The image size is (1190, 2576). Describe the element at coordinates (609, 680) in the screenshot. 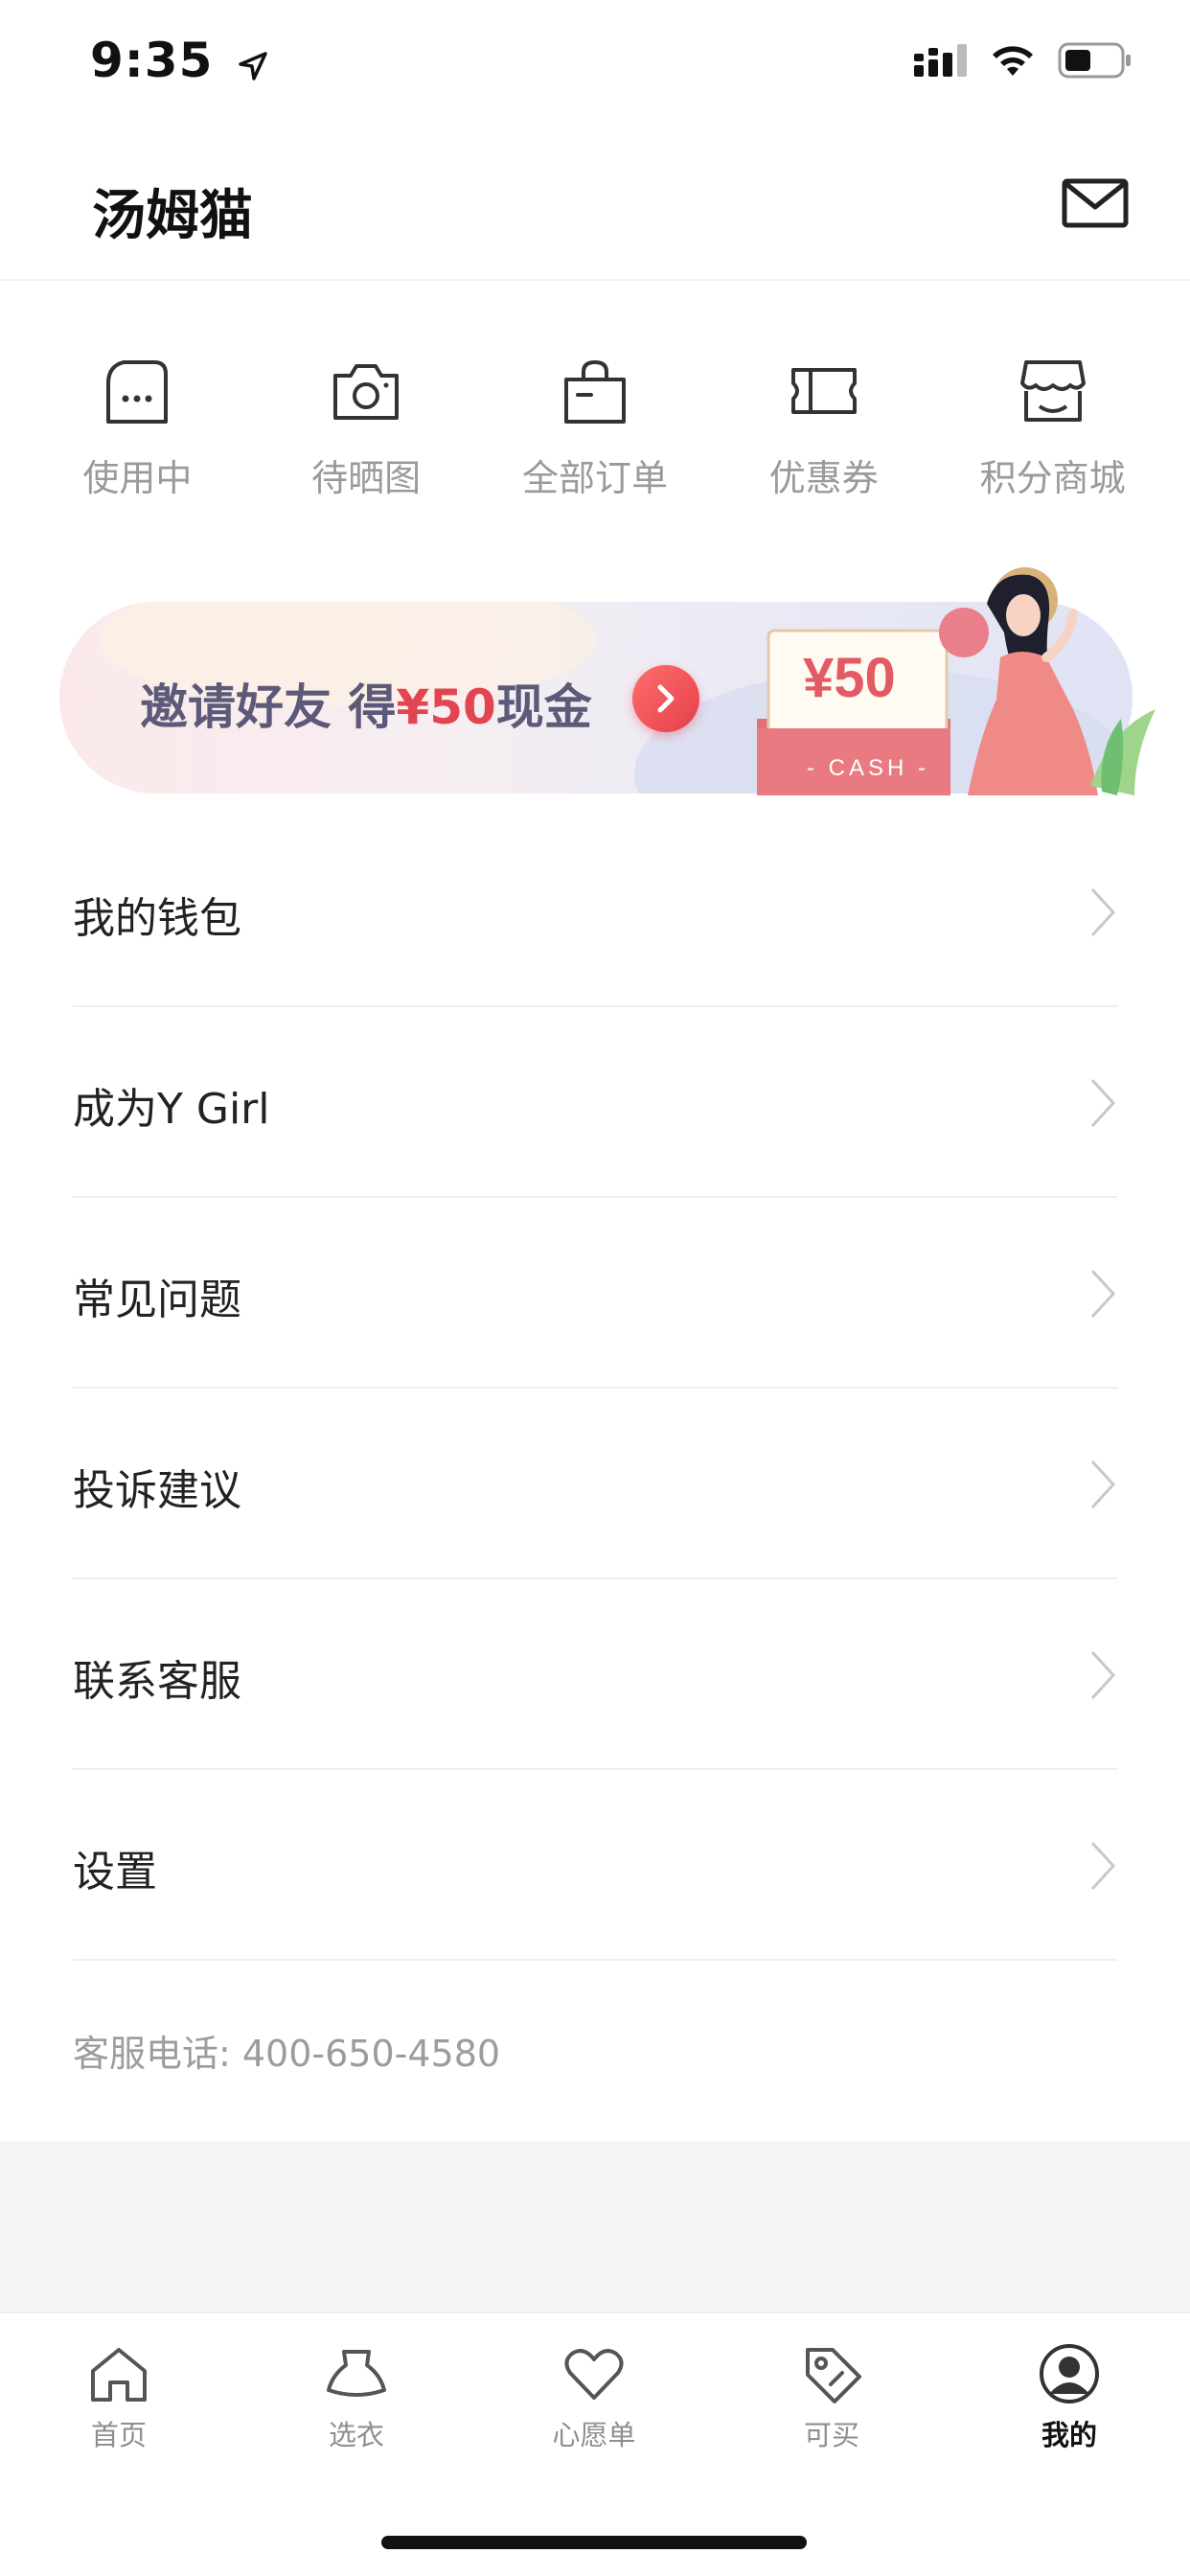

I see `invite-friends-banner: 邀请好友 得¥50现金 ¥50 - CASH -` at that location.